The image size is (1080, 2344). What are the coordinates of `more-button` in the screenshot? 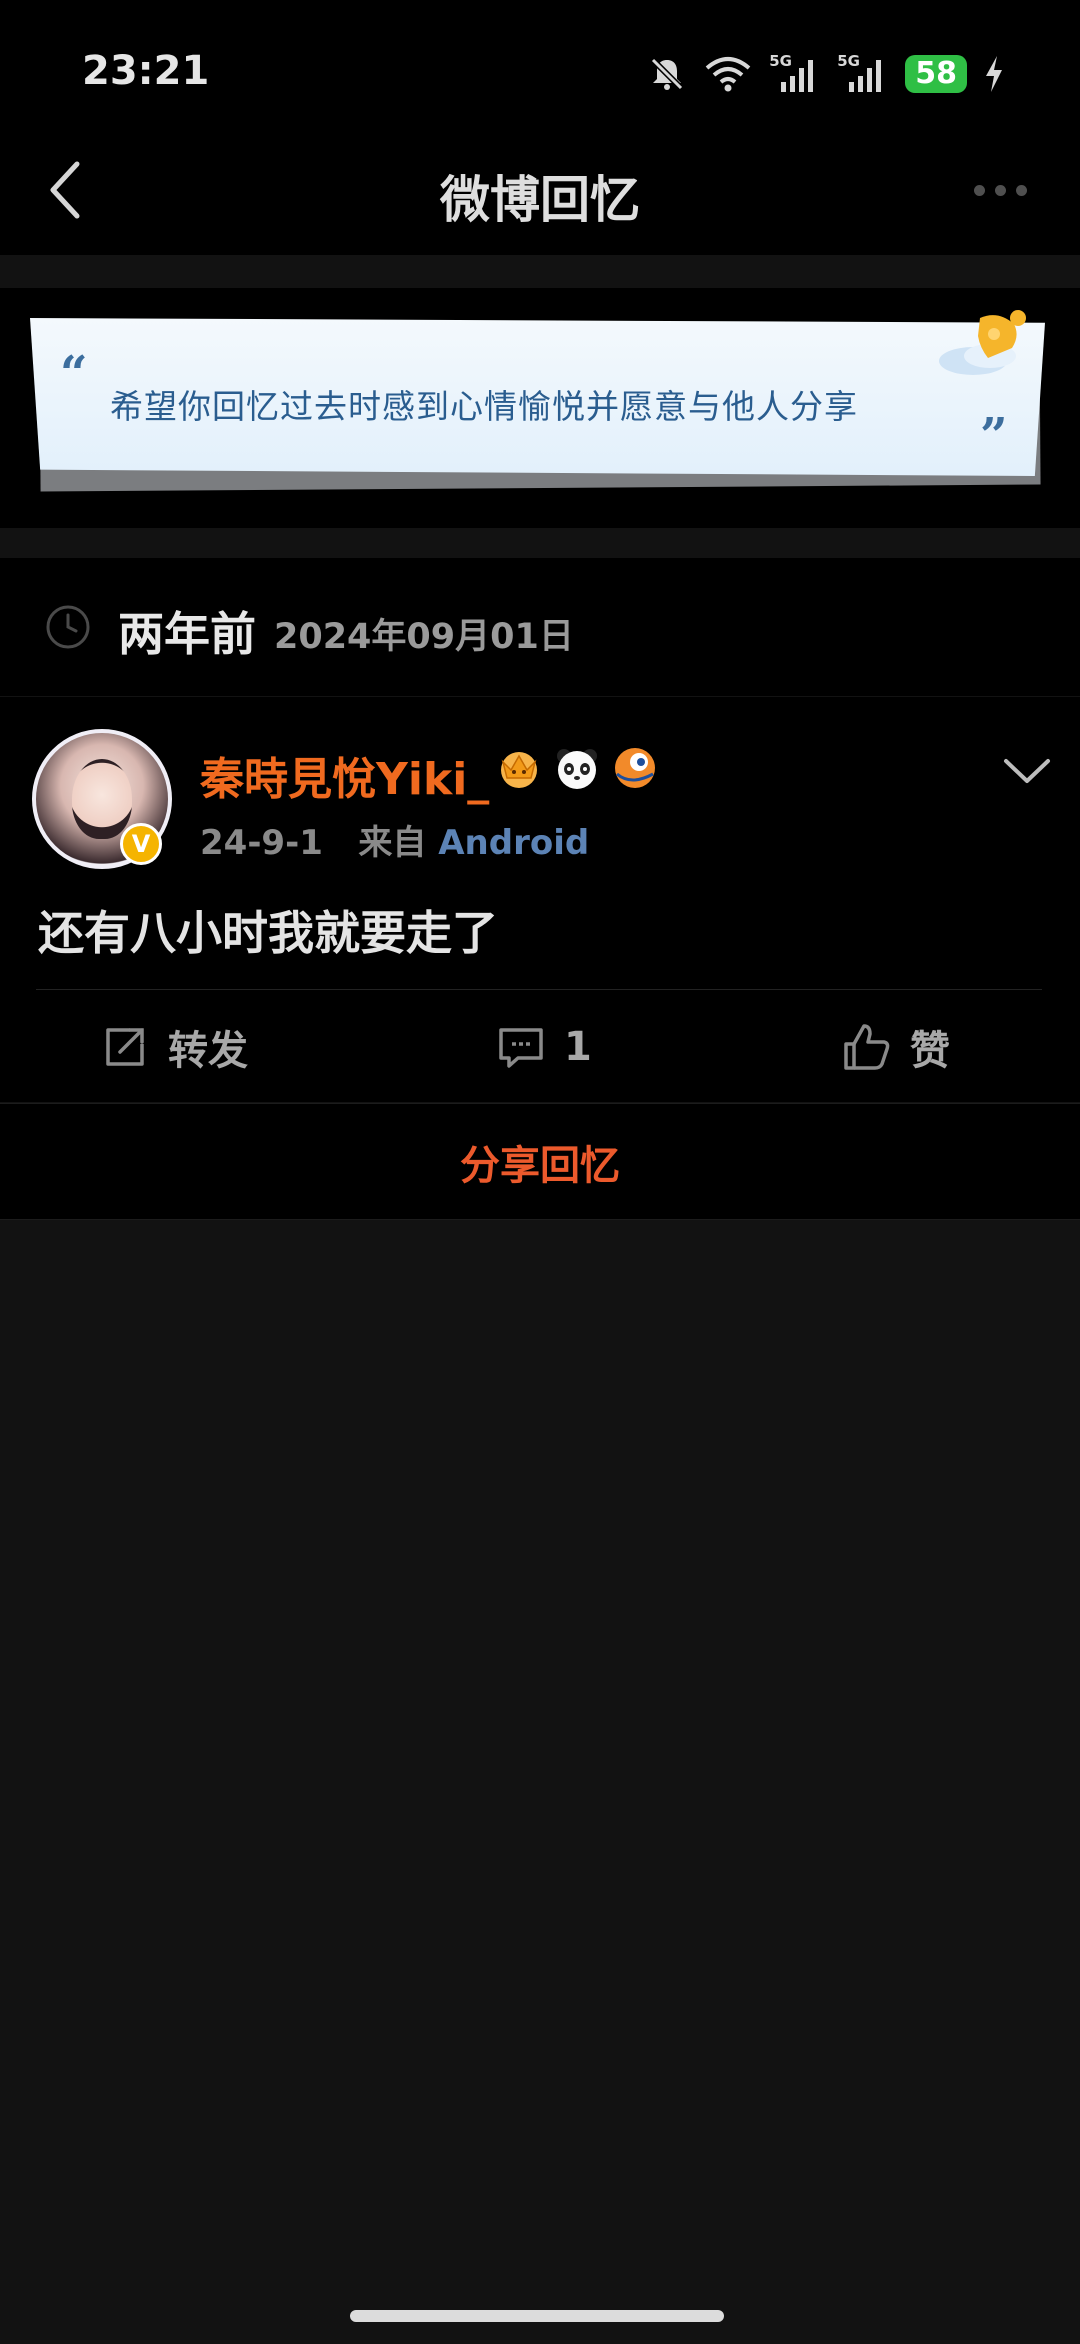 It's located at (1000, 190).